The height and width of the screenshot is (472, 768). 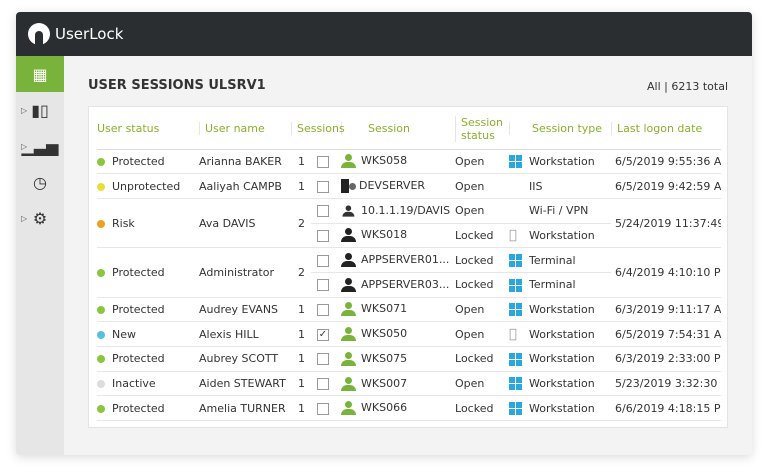 What do you see at coordinates (39, 34) in the screenshot?
I see `userlock-logo-icon` at bounding box center [39, 34].